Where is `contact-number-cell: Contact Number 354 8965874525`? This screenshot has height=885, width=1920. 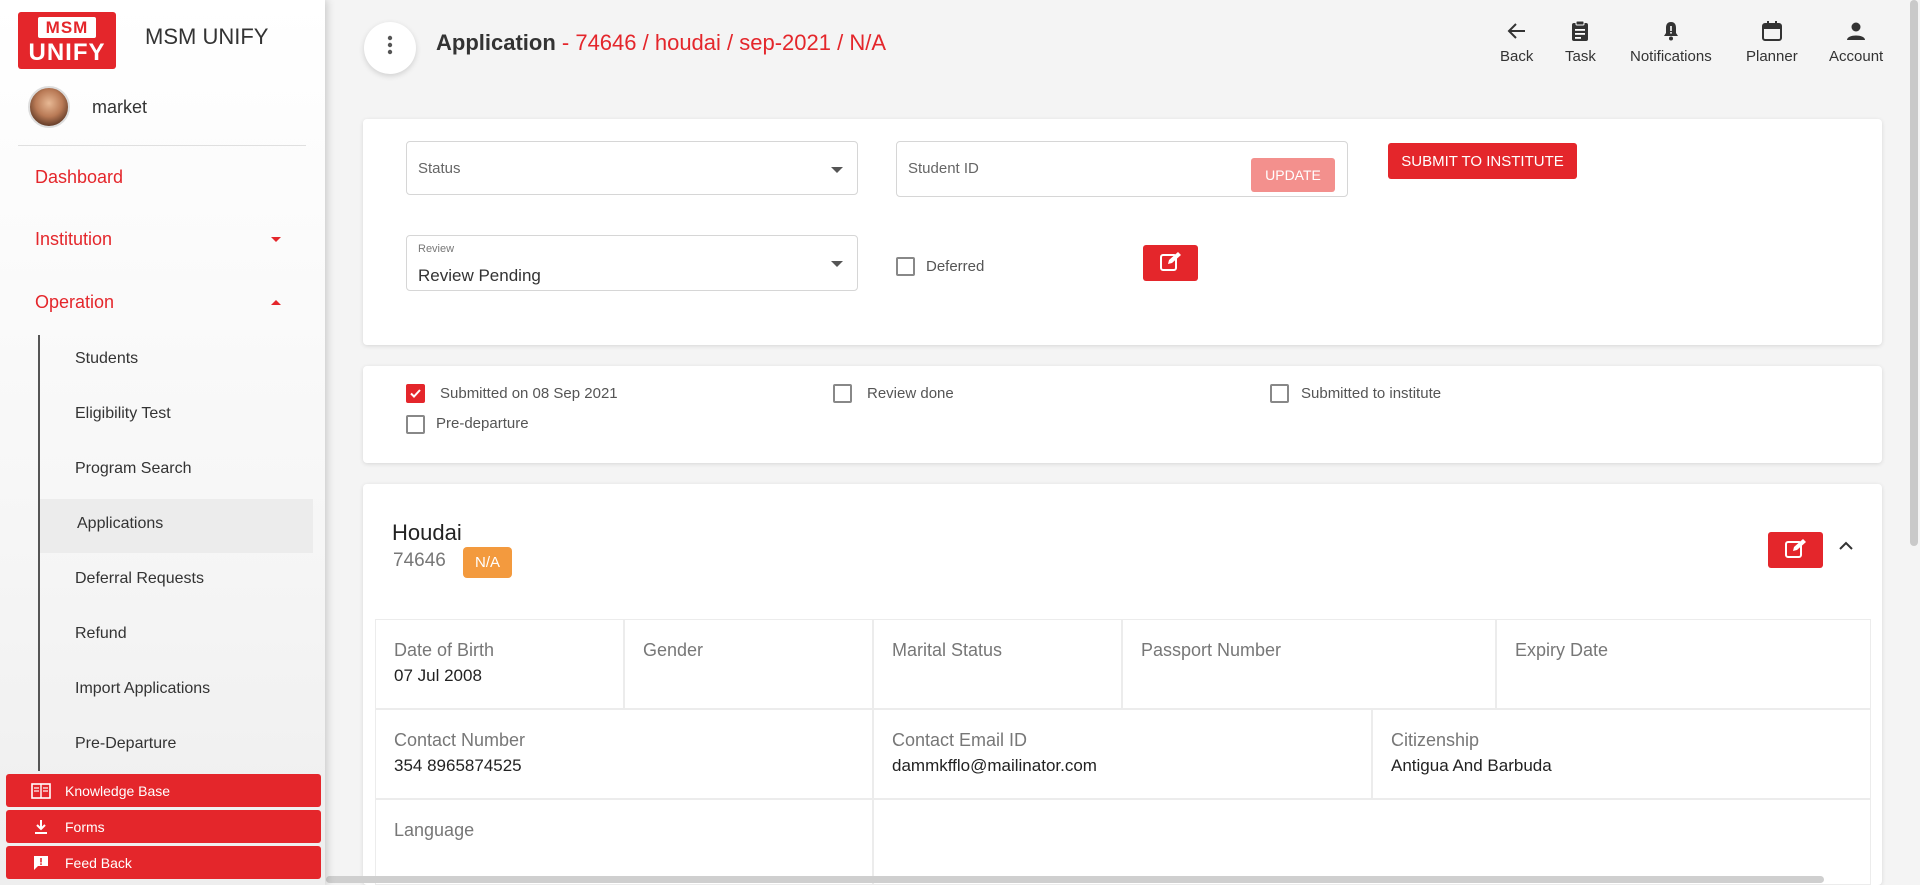 contact-number-cell: Contact Number 354 8965874525 is located at coordinates (624, 754).